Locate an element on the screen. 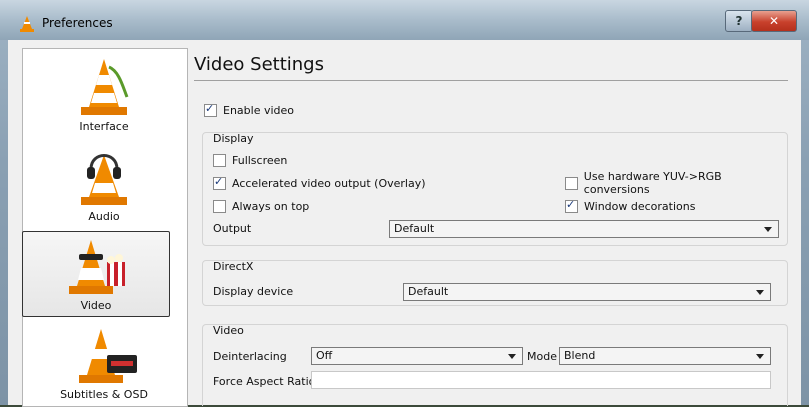 This screenshot has height=407, width=809. sidebar-item-label: Interface is located at coordinates (104, 126).